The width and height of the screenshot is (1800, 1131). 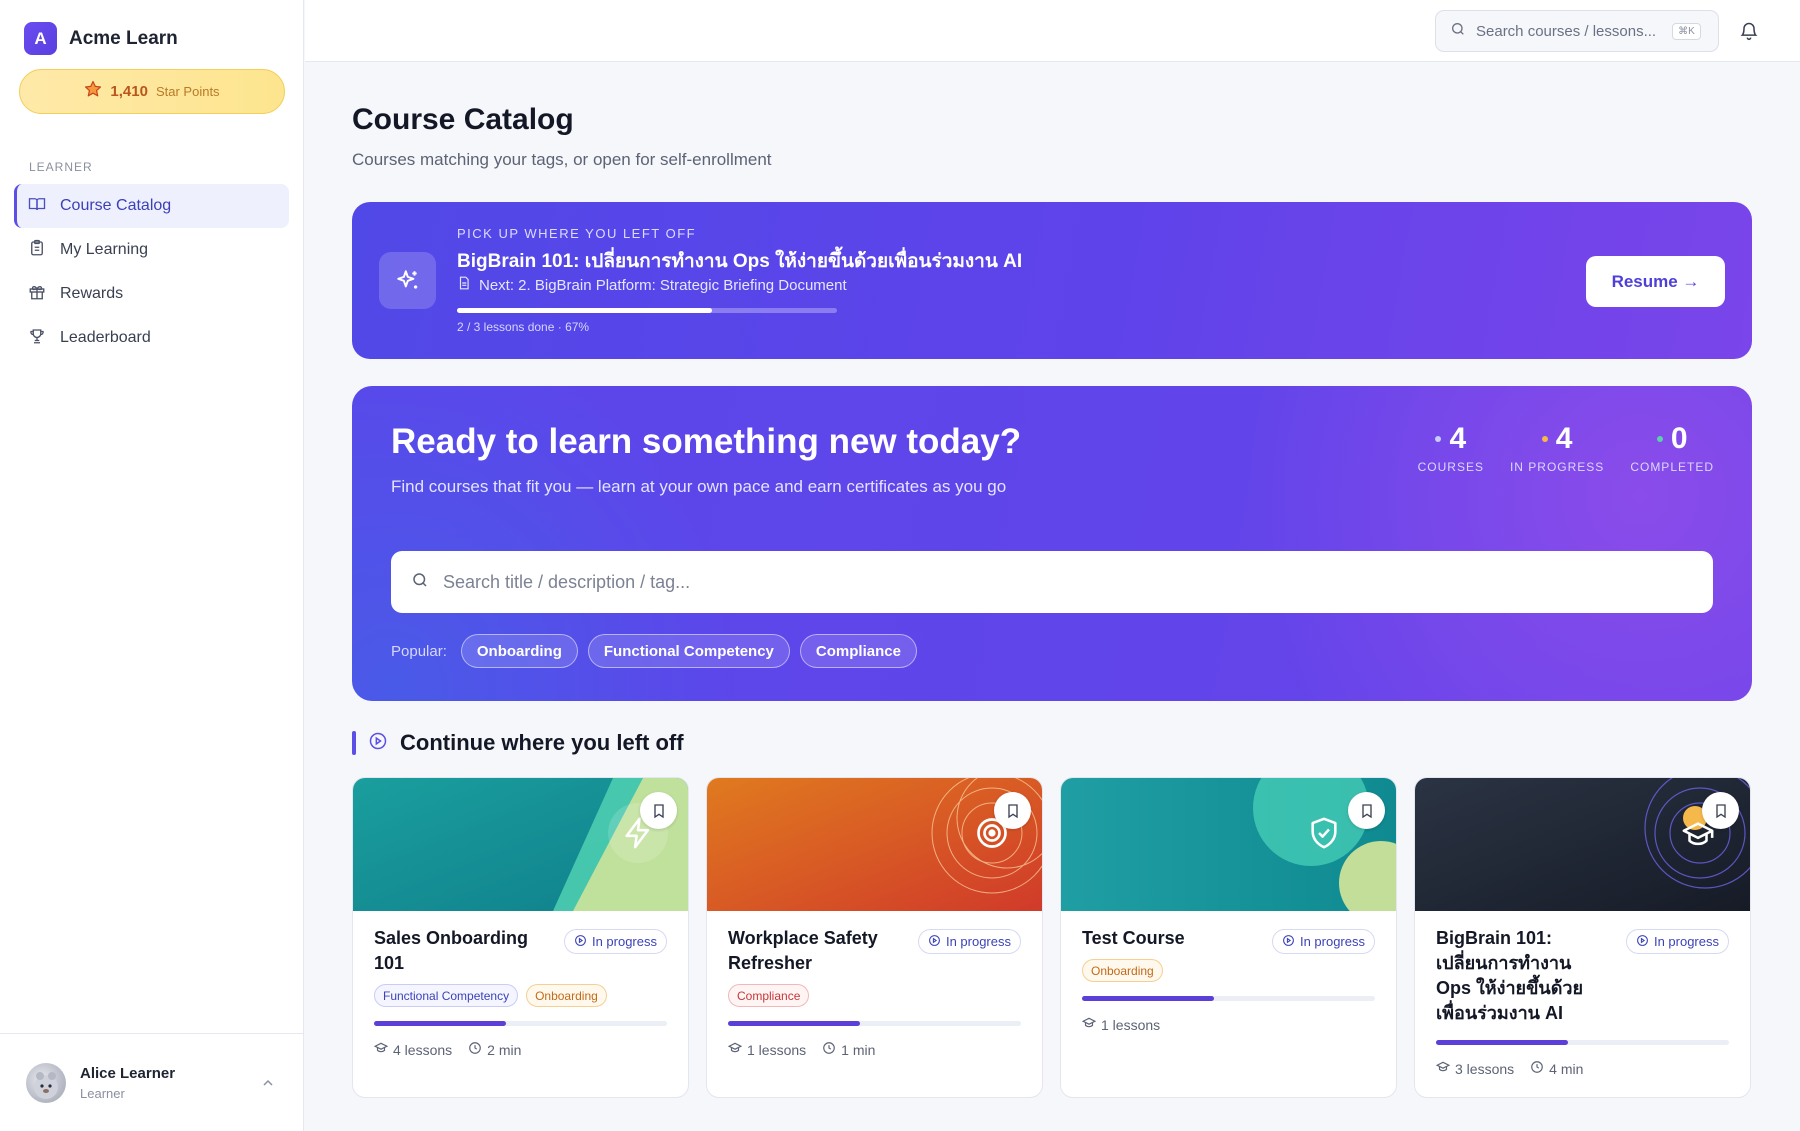 What do you see at coordinates (1485, 1068) in the screenshot?
I see `lesson-count: 3 lessons` at bounding box center [1485, 1068].